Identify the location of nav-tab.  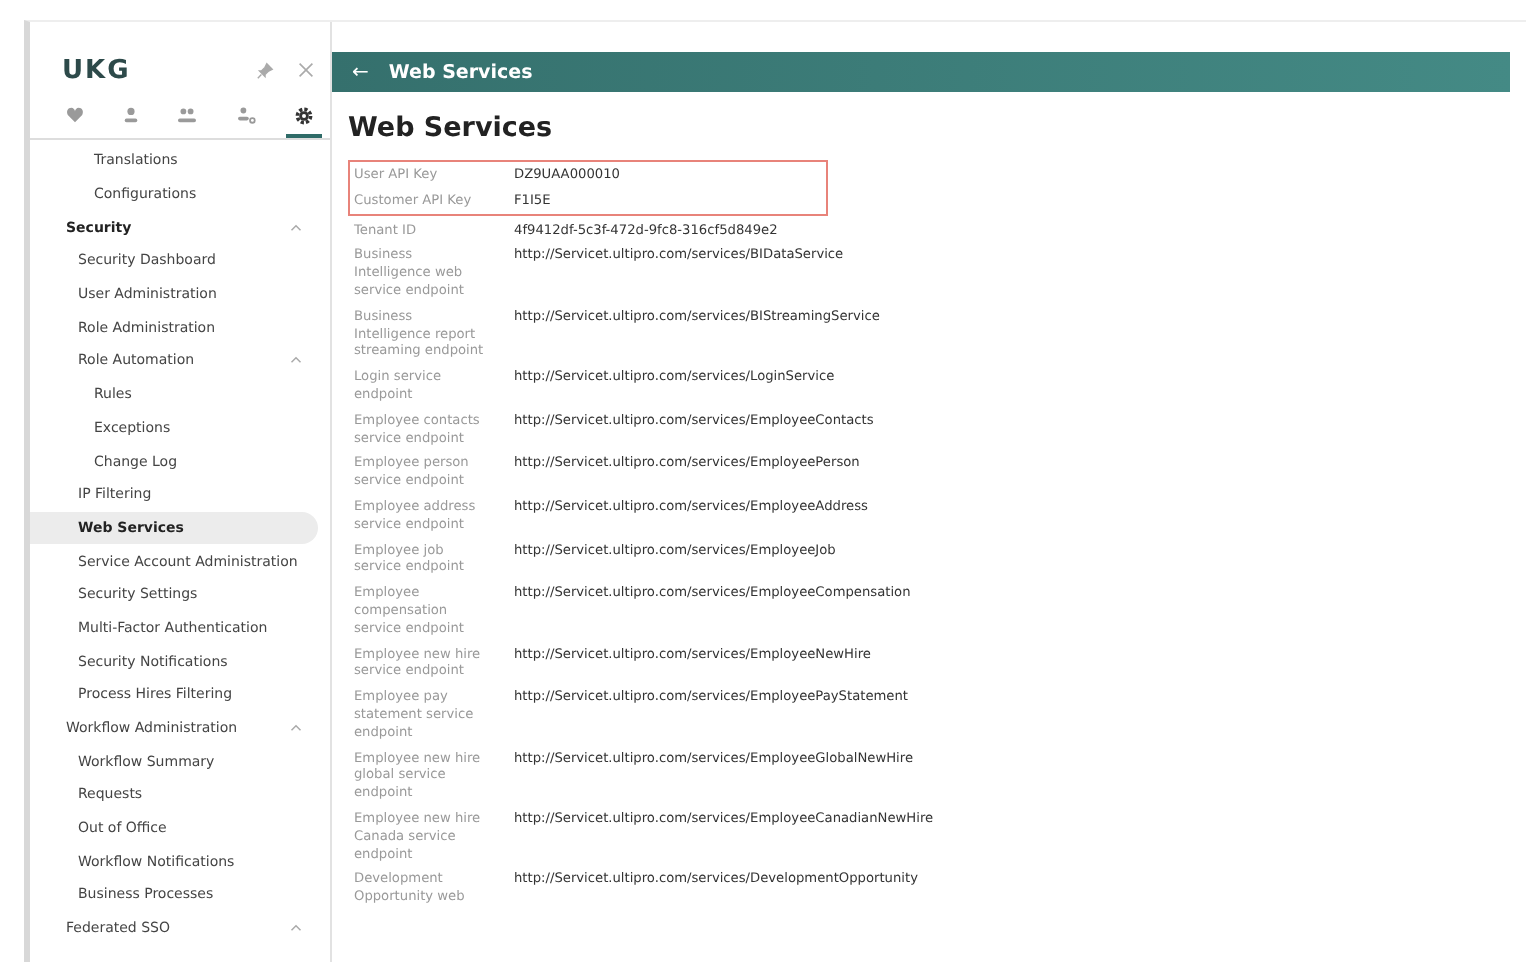
(304, 120).